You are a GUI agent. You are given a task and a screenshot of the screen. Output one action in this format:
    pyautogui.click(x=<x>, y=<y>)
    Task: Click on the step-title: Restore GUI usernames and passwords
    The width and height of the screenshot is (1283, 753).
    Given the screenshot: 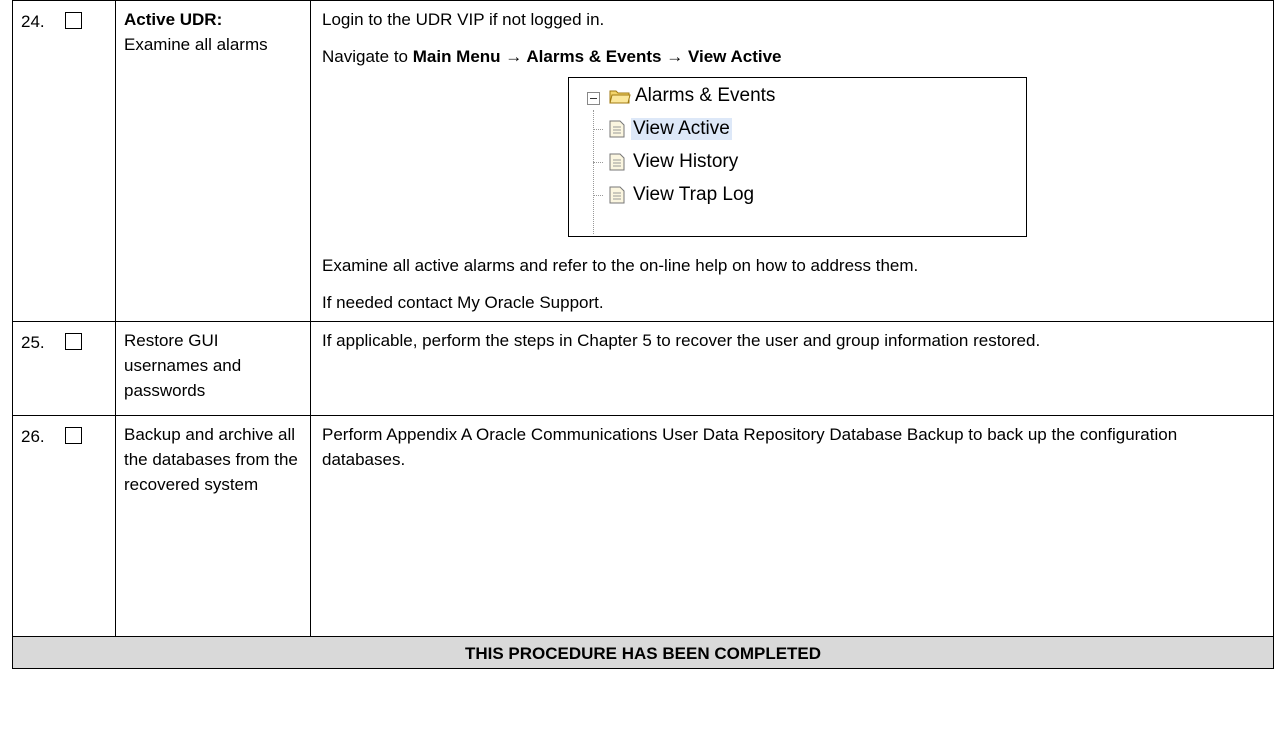 What is the action you would take?
    pyautogui.click(x=183, y=365)
    